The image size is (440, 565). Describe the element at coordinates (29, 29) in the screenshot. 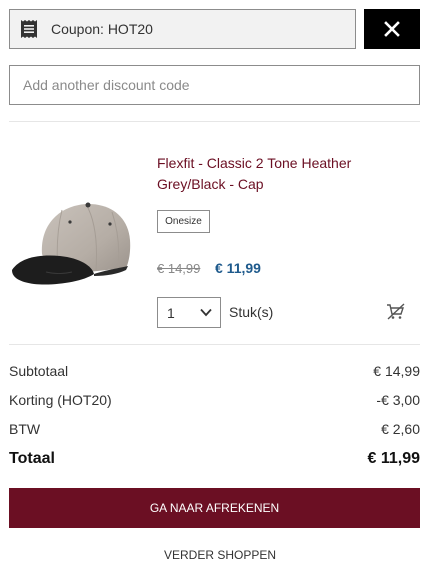

I see `receipt-icon` at that location.